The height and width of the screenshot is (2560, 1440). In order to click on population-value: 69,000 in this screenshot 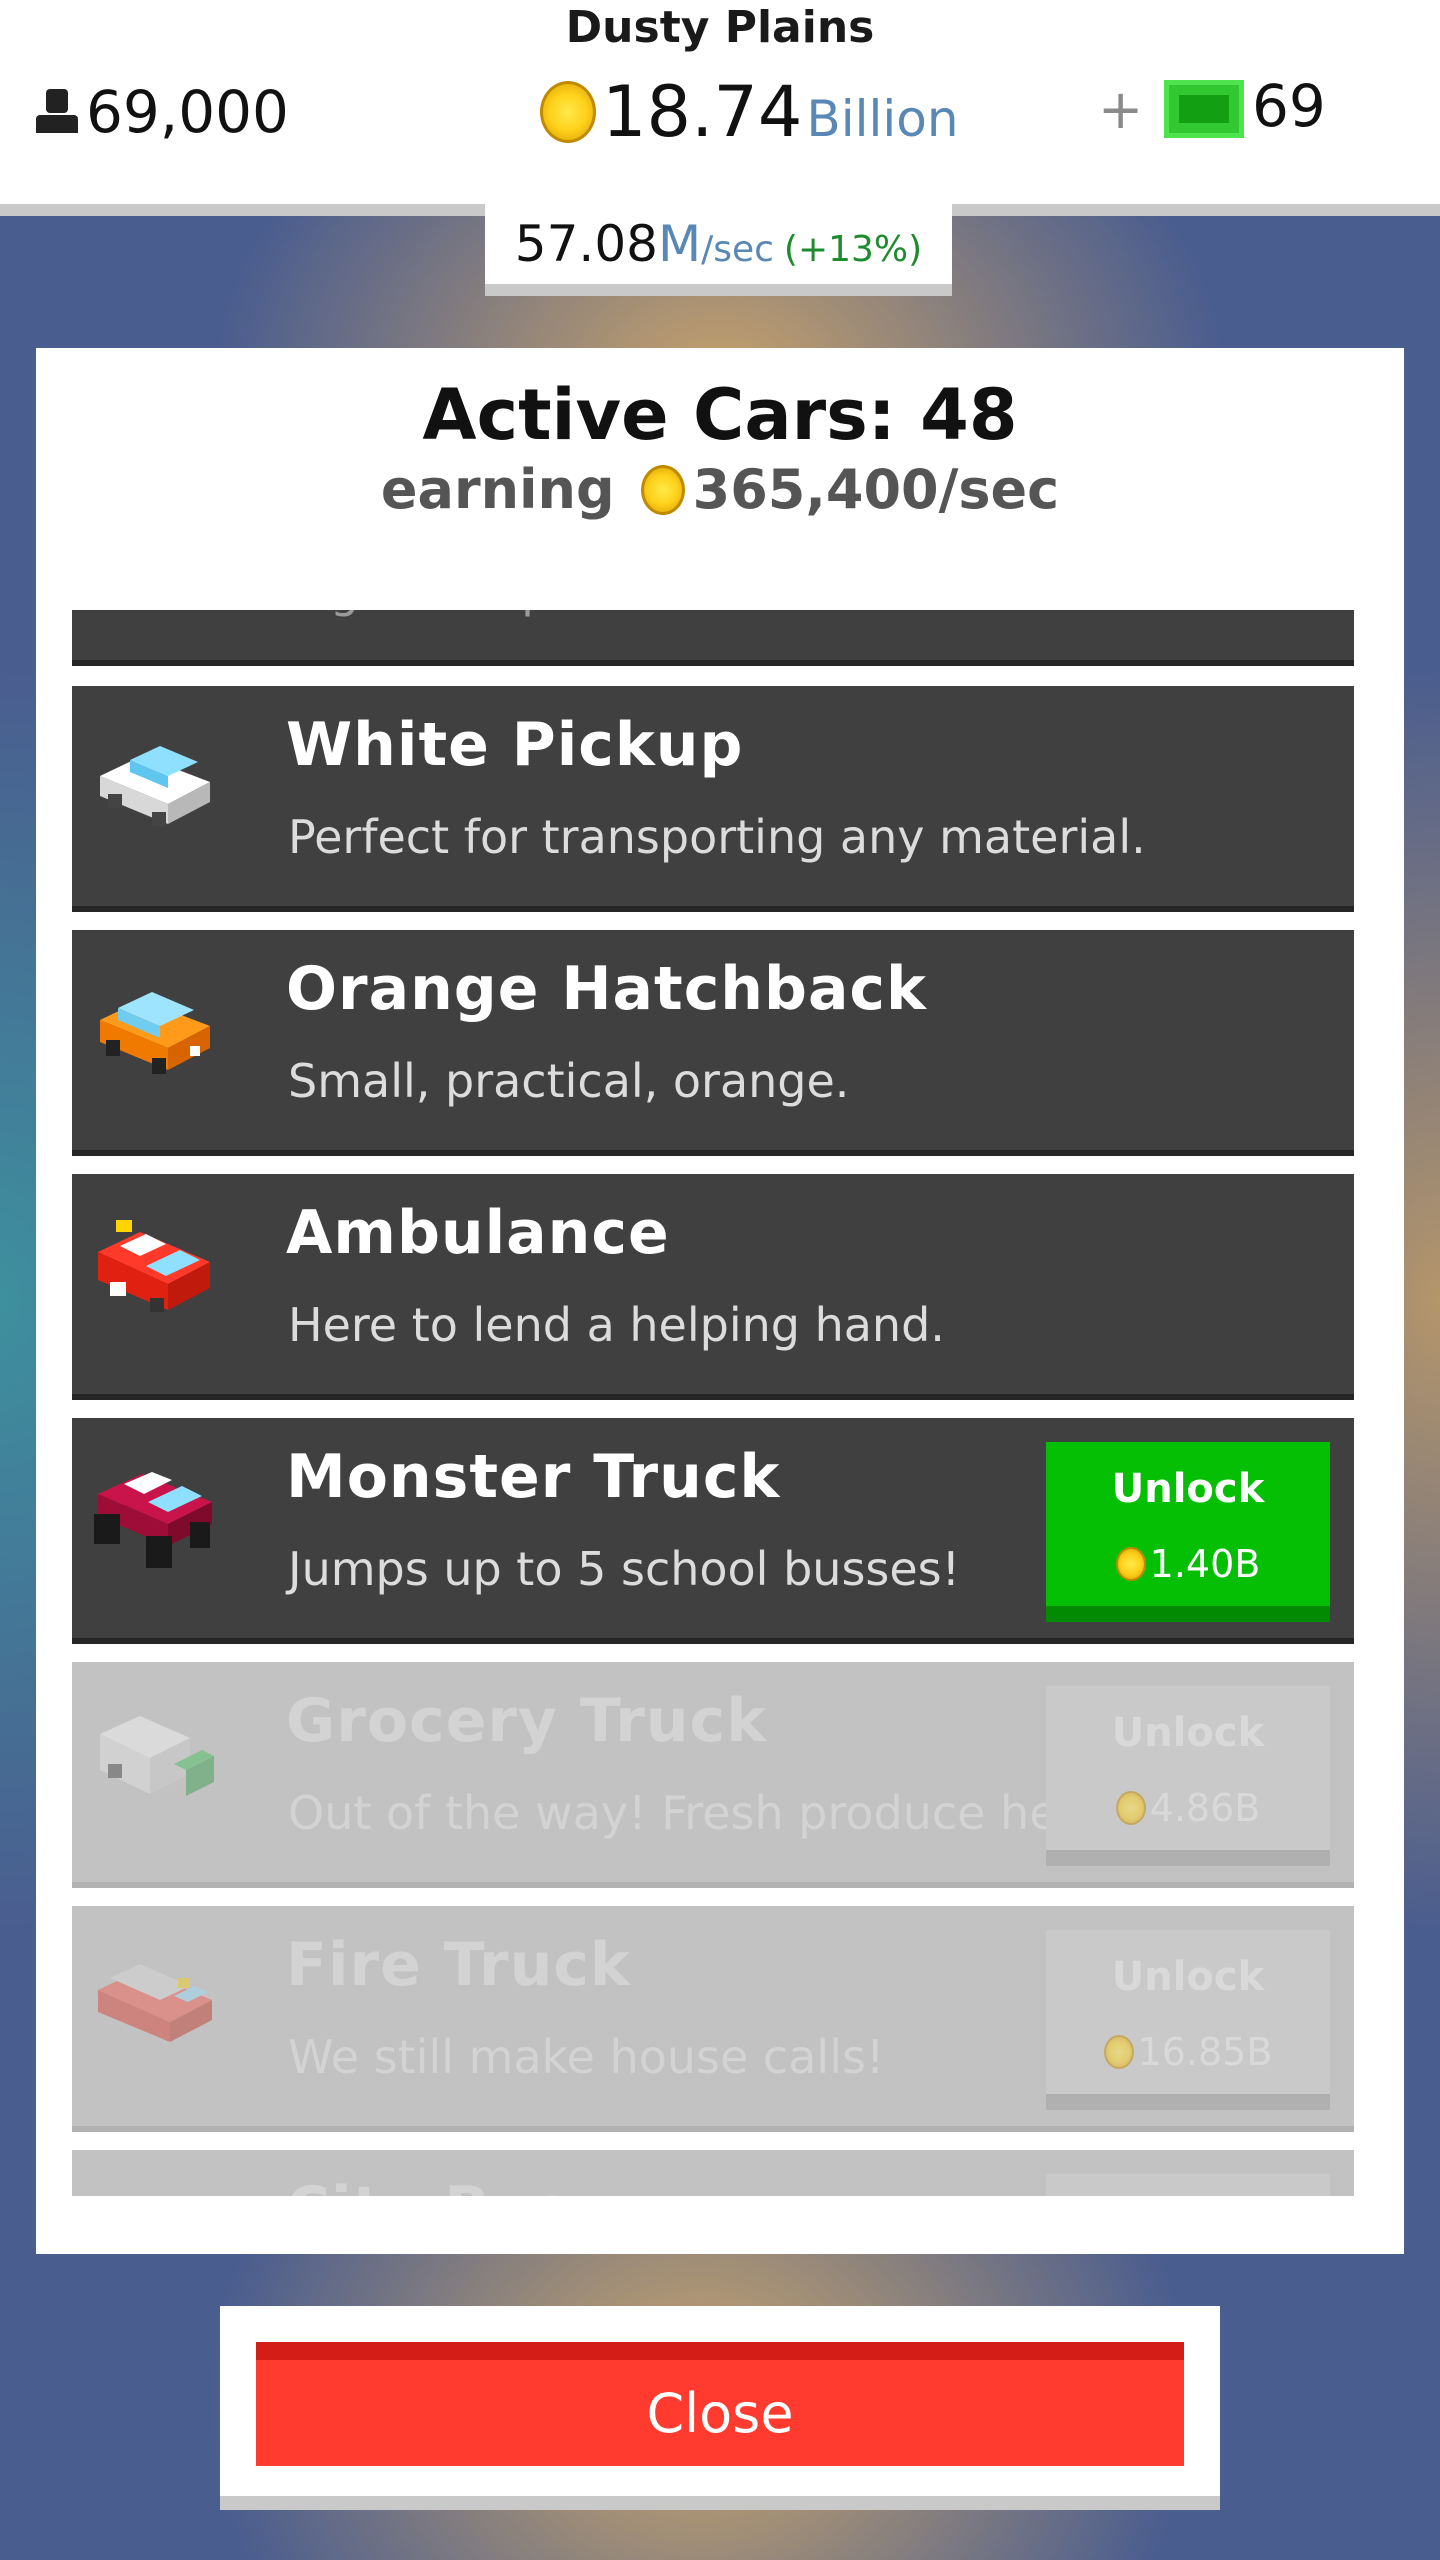, I will do `click(187, 112)`.